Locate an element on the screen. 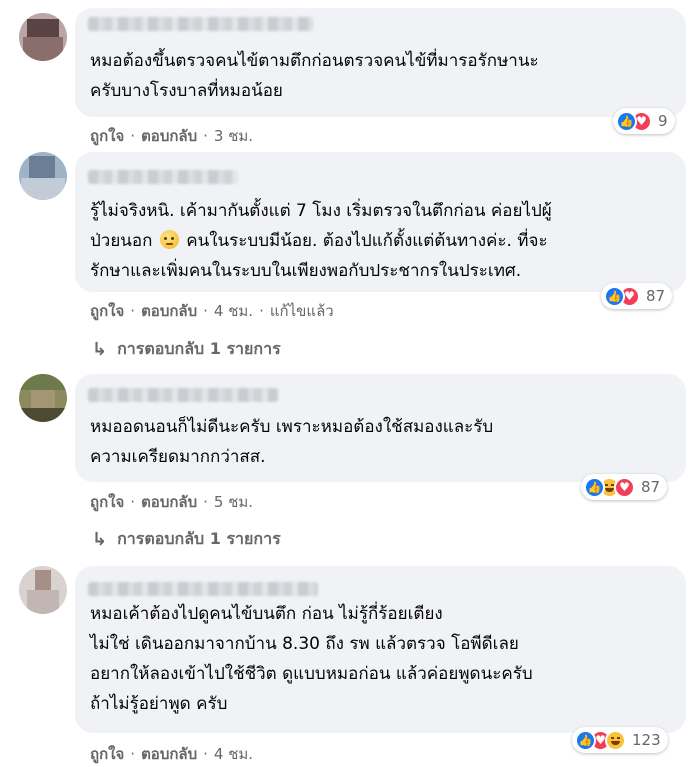 This screenshot has width=700, height=767. reaction-summary: 👍 9 is located at coordinates (644, 121).